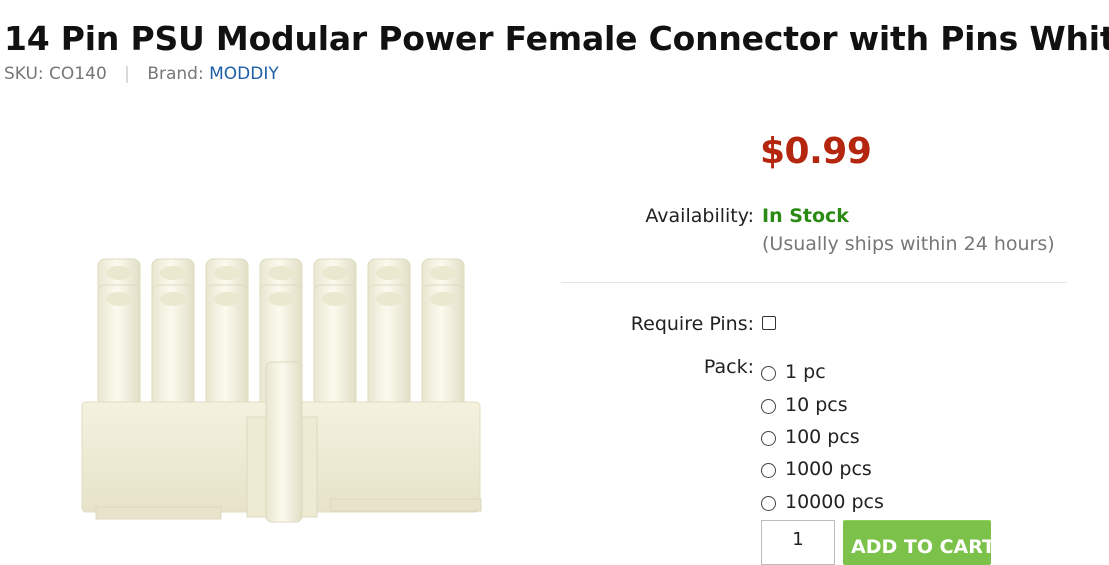 The image size is (1109, 565). What do you see at coordinates (175, 74) in the screenshot?
I see `brand-label: Brand:` at bounding box center [175, 74].